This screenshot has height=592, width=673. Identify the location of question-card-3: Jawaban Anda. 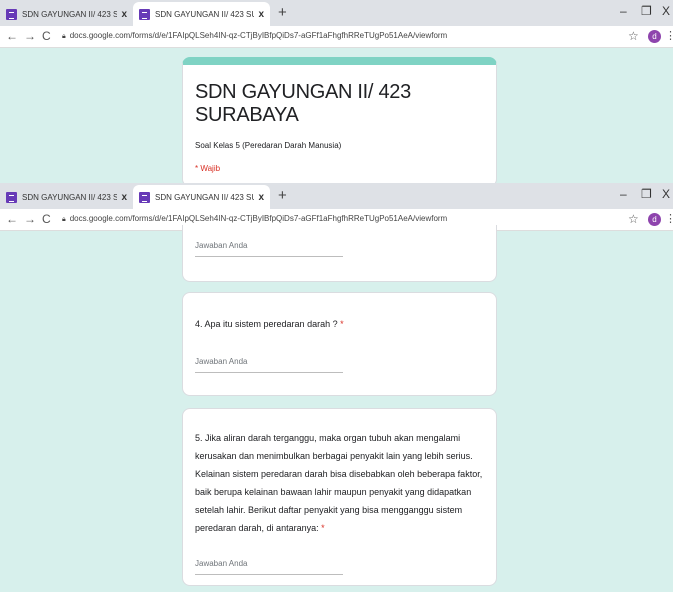
(339, 253).